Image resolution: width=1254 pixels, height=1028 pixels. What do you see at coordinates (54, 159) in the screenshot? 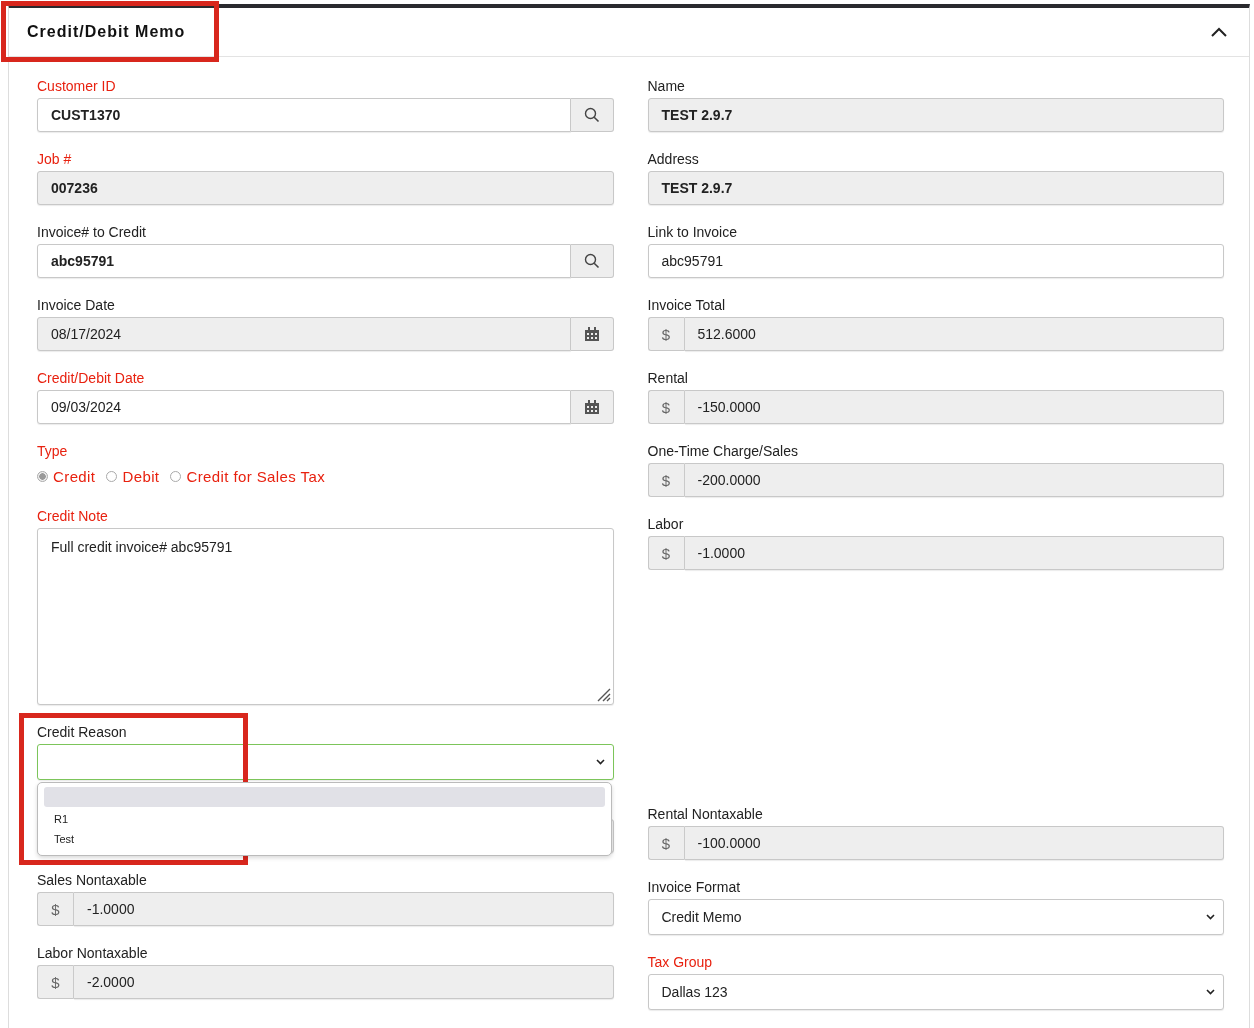
I see `field-label: Job #` at bounding box center [54, 159].